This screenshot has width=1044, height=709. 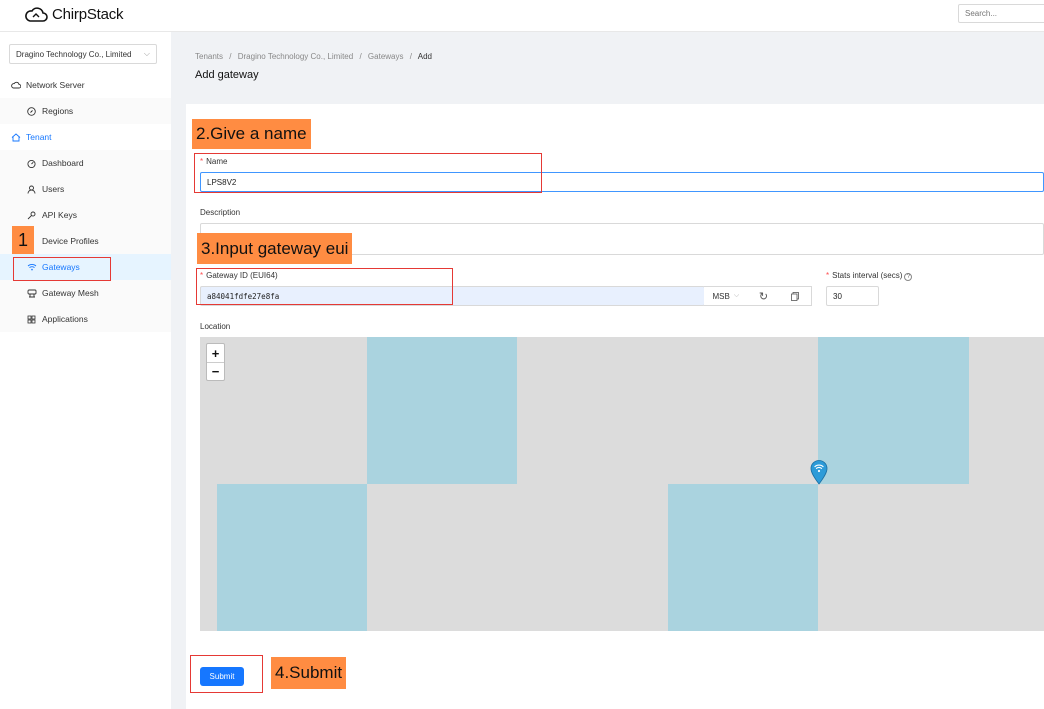 What do you see at coordinates (837, 296) in the screenshot?
I see `stats-interval-value: 30` at bounding box center [837, 296].